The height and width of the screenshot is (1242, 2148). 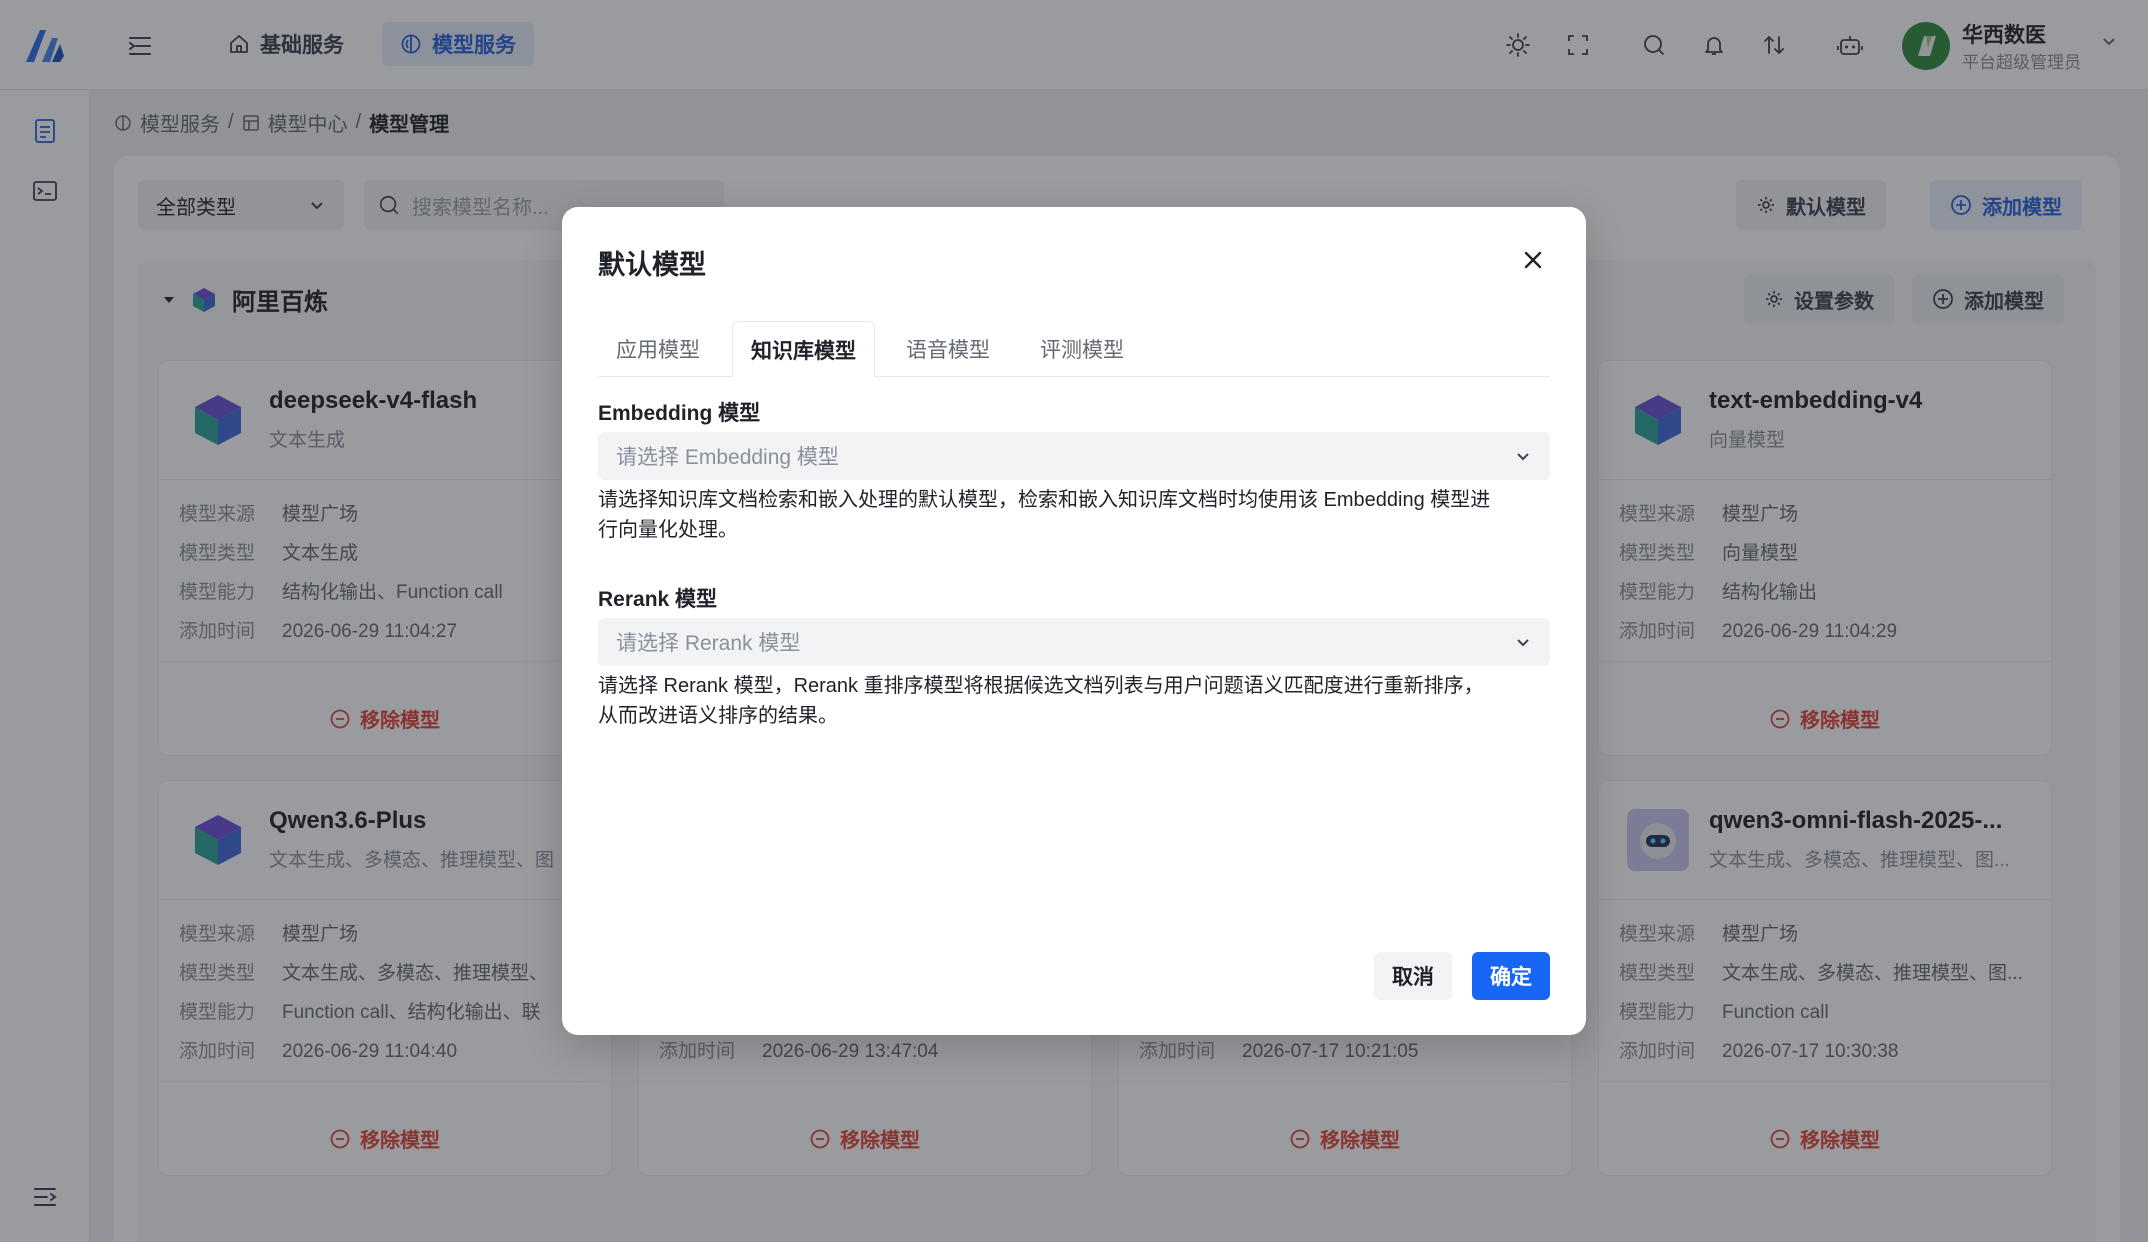 What do you see at coordinates (658, 599) in the screenshot?
I see `rerank-label: Rerank 模型` at bounding box center [658, 599].